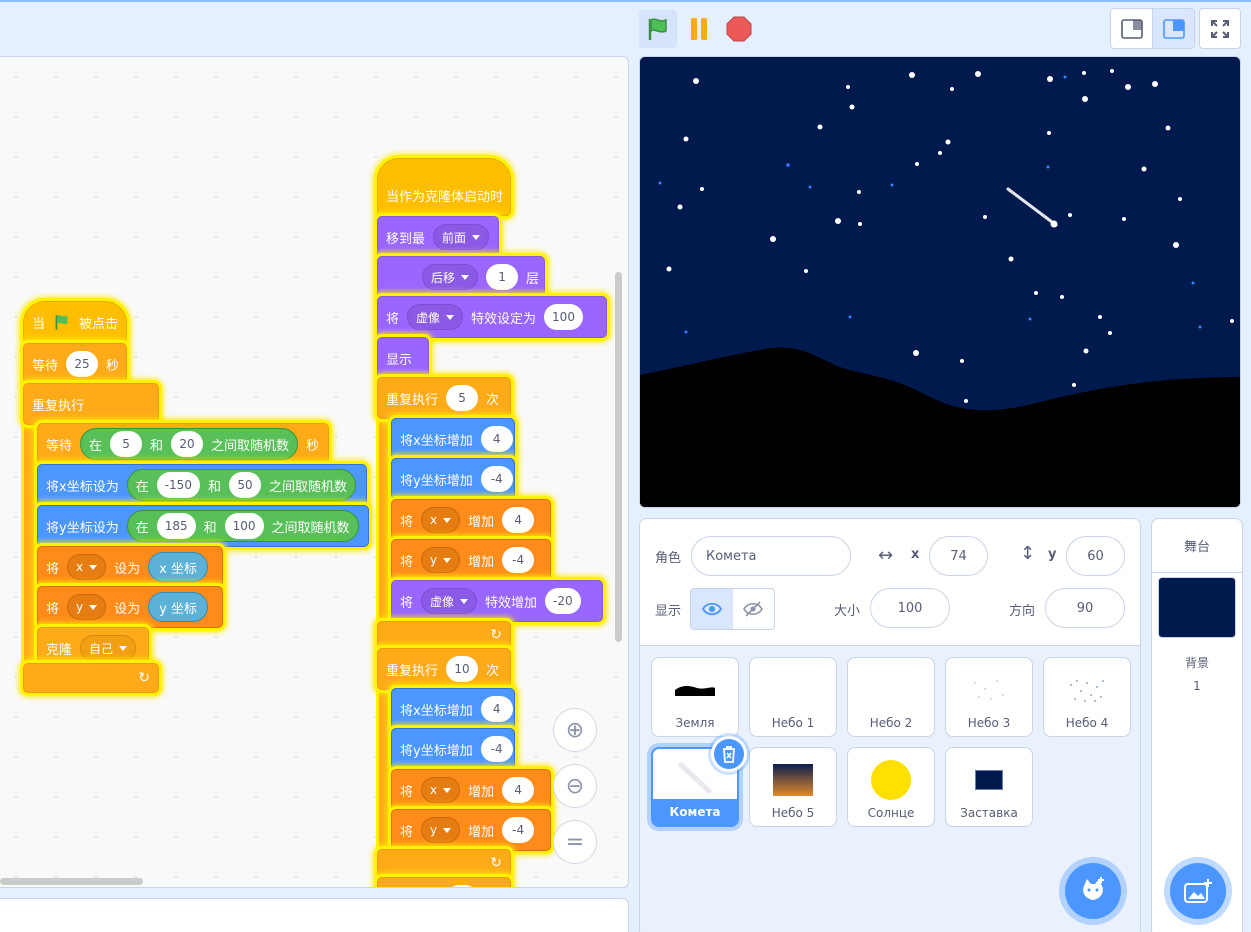 This screenshot has height=932, width=1251. I want to click on show-block: 显示, so click(403, 358).